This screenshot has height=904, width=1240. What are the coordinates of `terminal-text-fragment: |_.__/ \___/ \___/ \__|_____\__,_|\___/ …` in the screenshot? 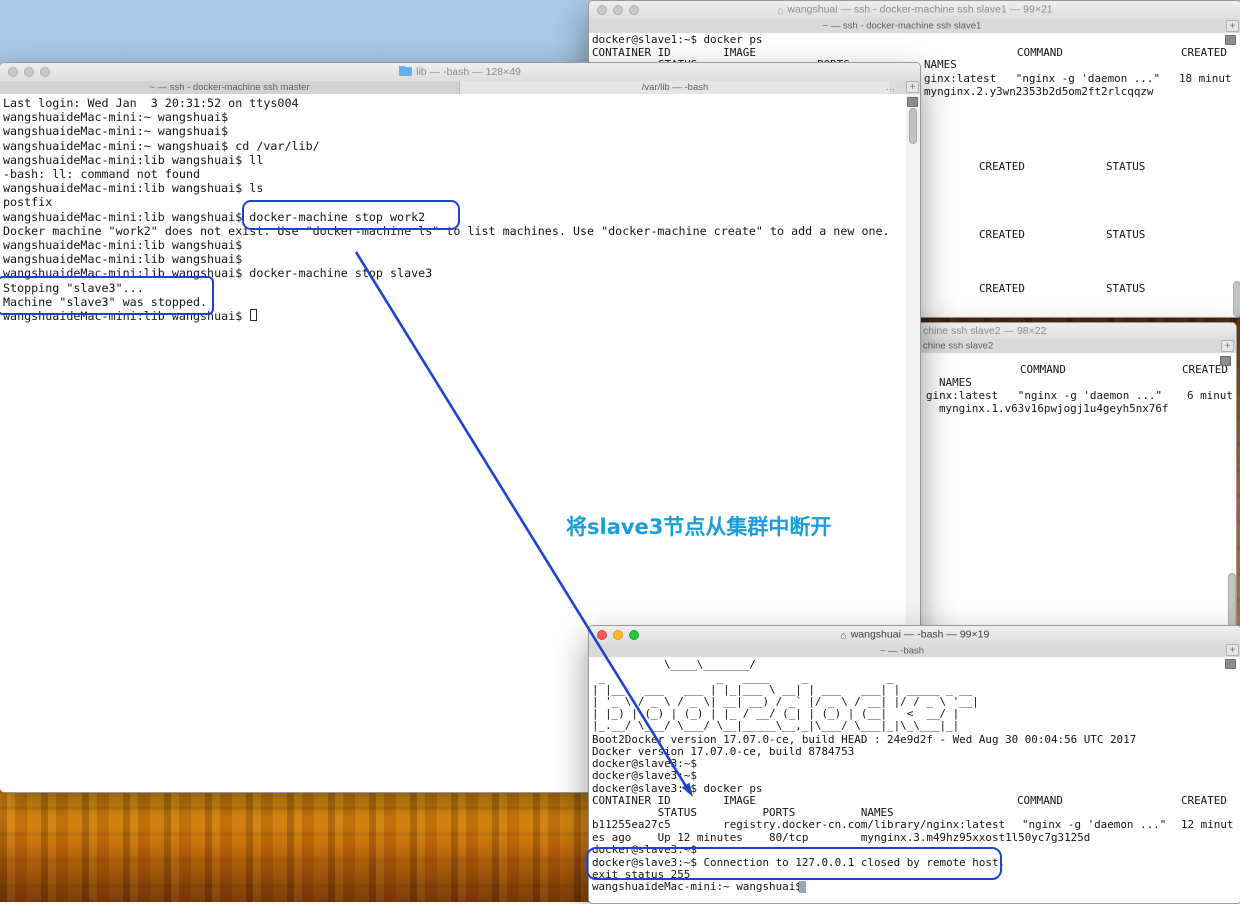 It's located at (776, 725).